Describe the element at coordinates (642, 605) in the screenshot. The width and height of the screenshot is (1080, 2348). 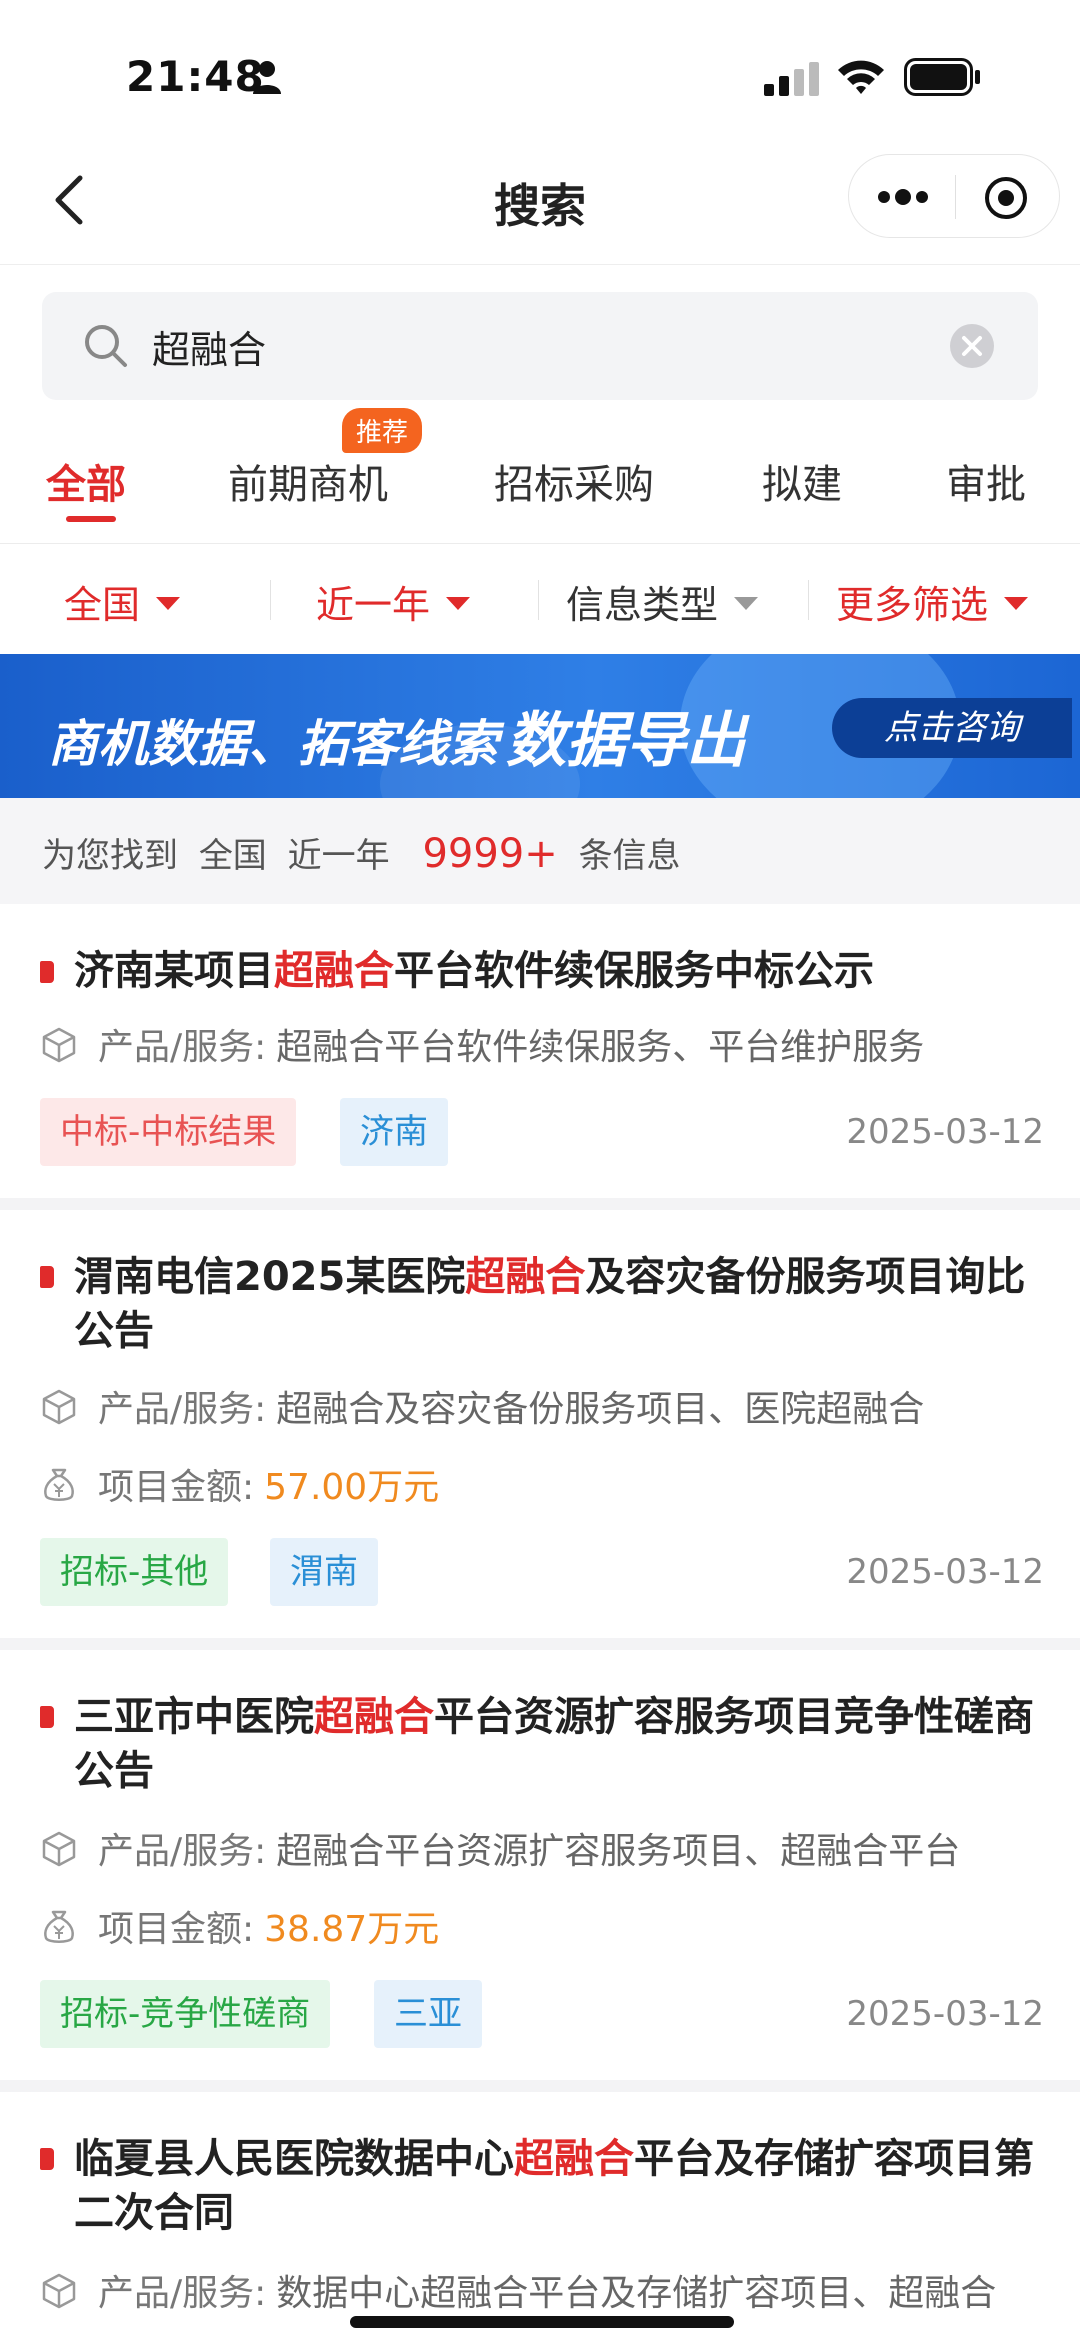
I see `filter-info-type-label: 信息类型` at that location.